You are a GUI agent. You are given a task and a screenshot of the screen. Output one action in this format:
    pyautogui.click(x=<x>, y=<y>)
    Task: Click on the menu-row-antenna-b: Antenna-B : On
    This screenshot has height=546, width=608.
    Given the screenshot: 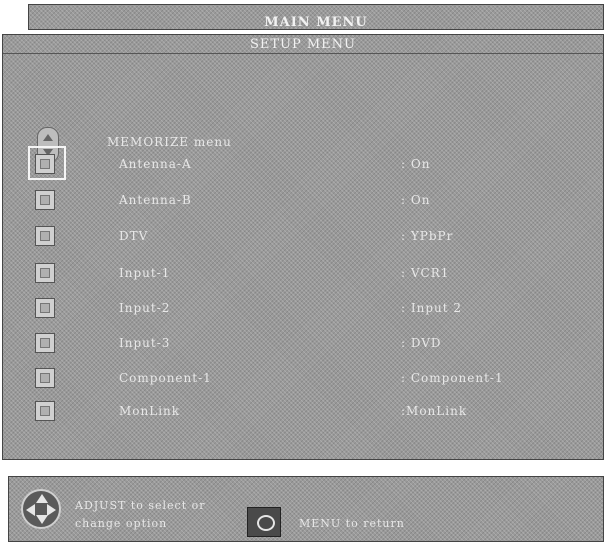 What is the action you would take?
    pyautogui.click(x=303, y=202)
    